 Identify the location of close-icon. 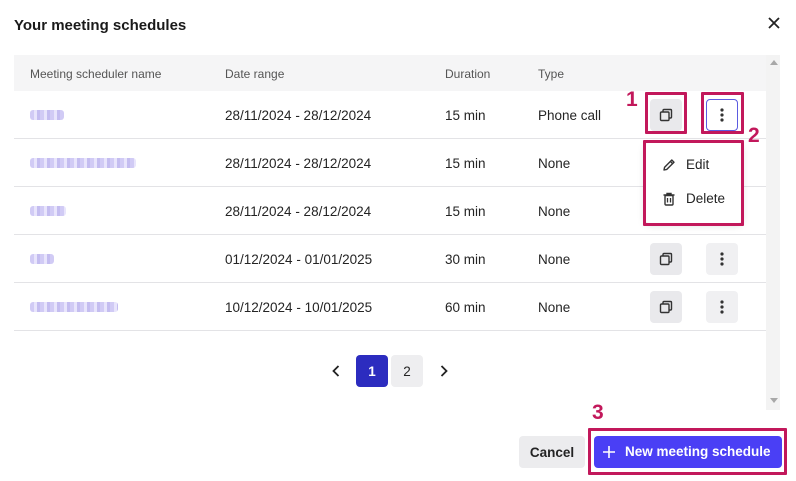
(774, 23).